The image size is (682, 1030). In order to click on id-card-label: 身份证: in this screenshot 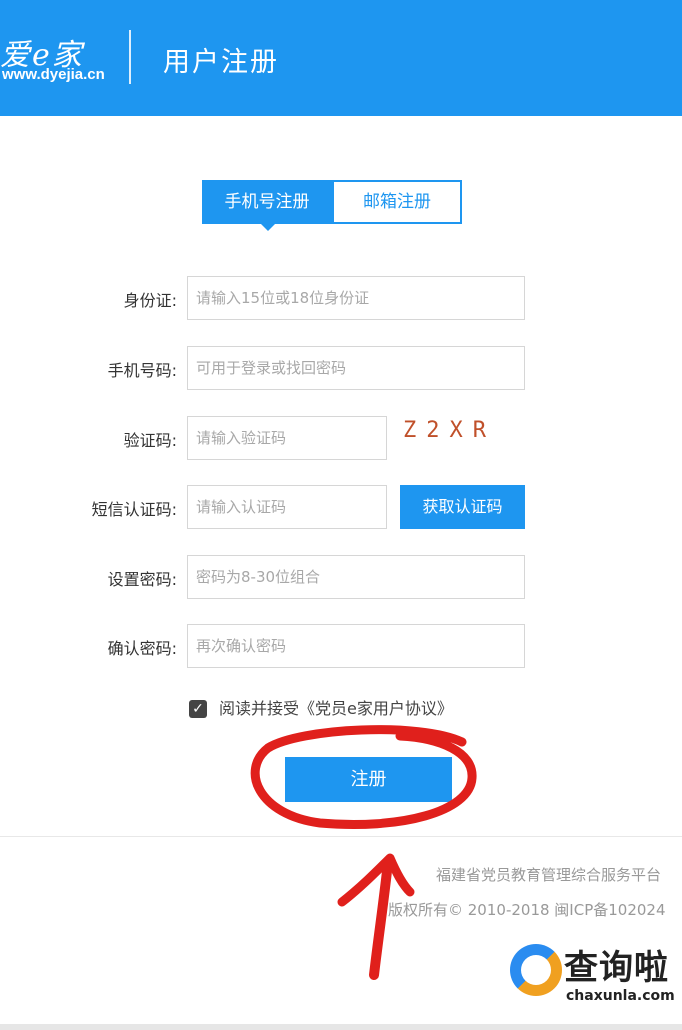, I will do `click(150, 300)`.